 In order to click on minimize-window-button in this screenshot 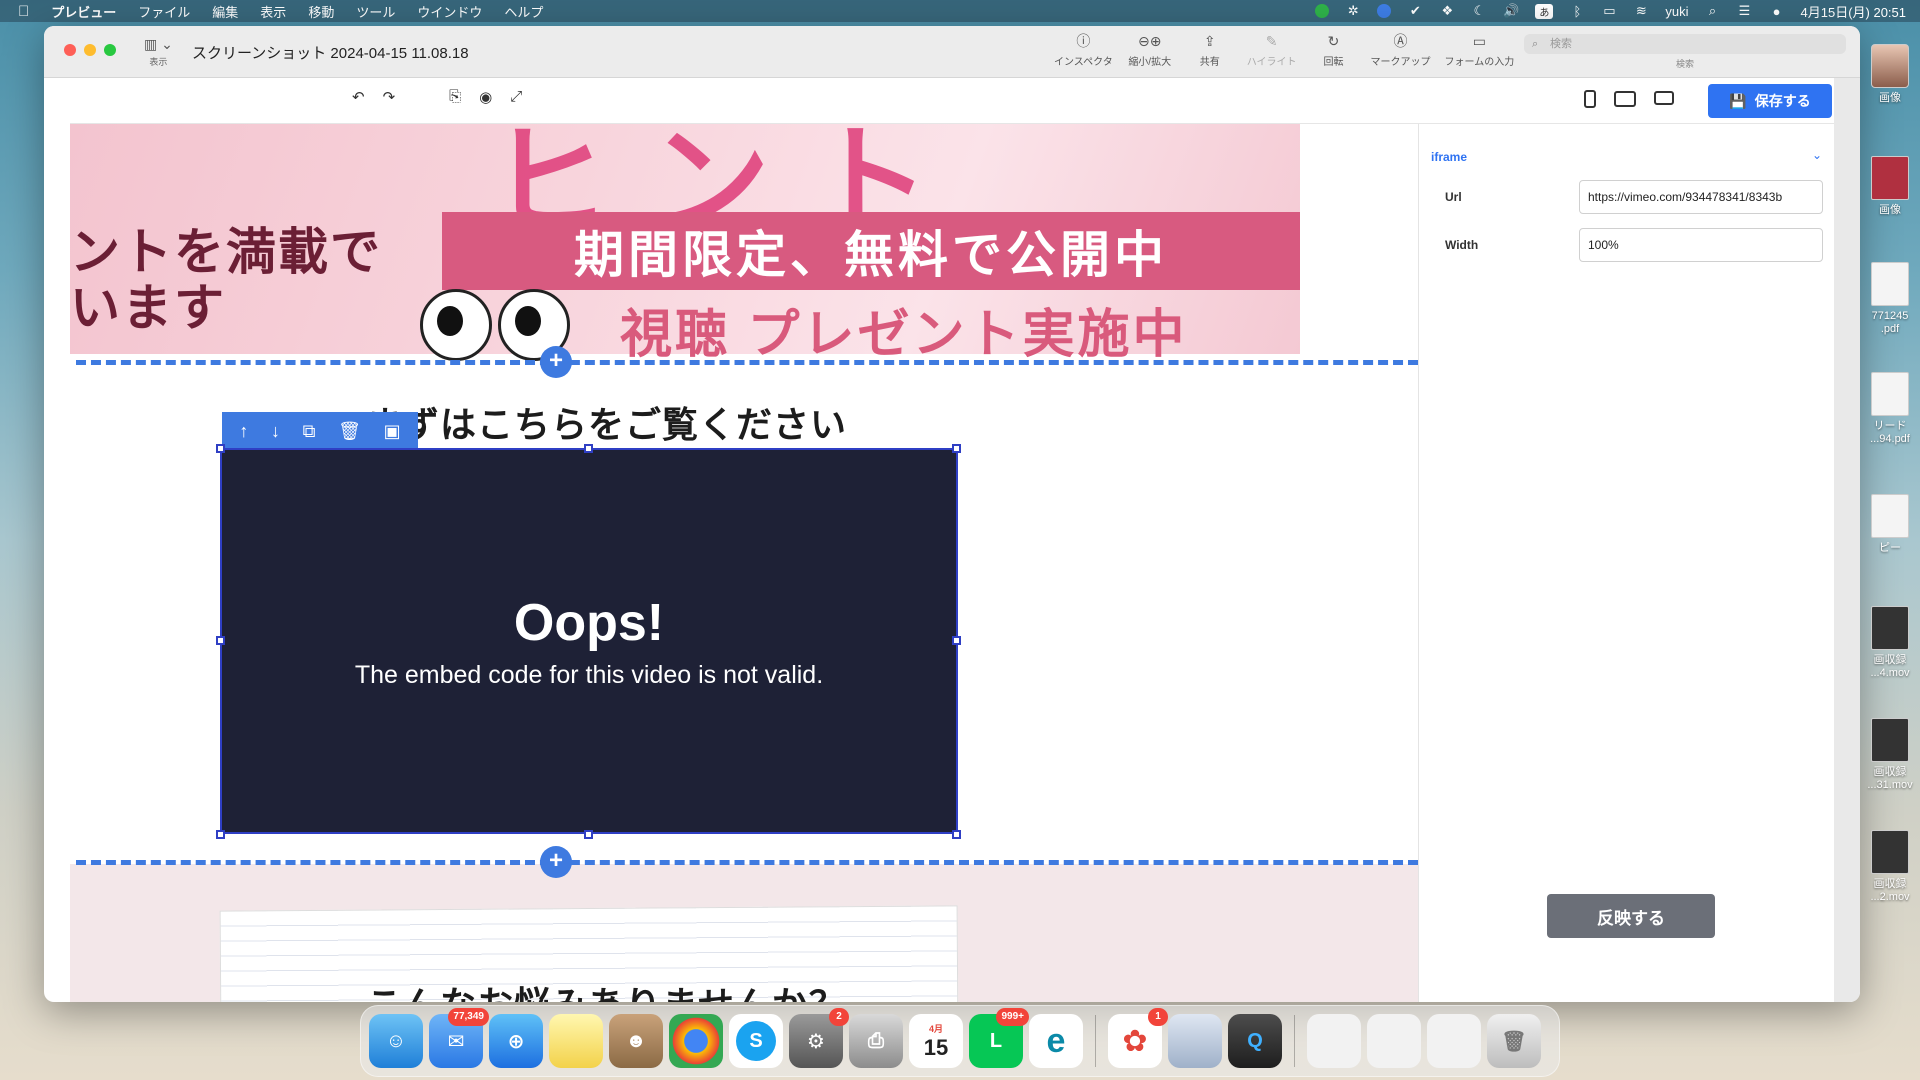, I will do `click(90, 50)`.